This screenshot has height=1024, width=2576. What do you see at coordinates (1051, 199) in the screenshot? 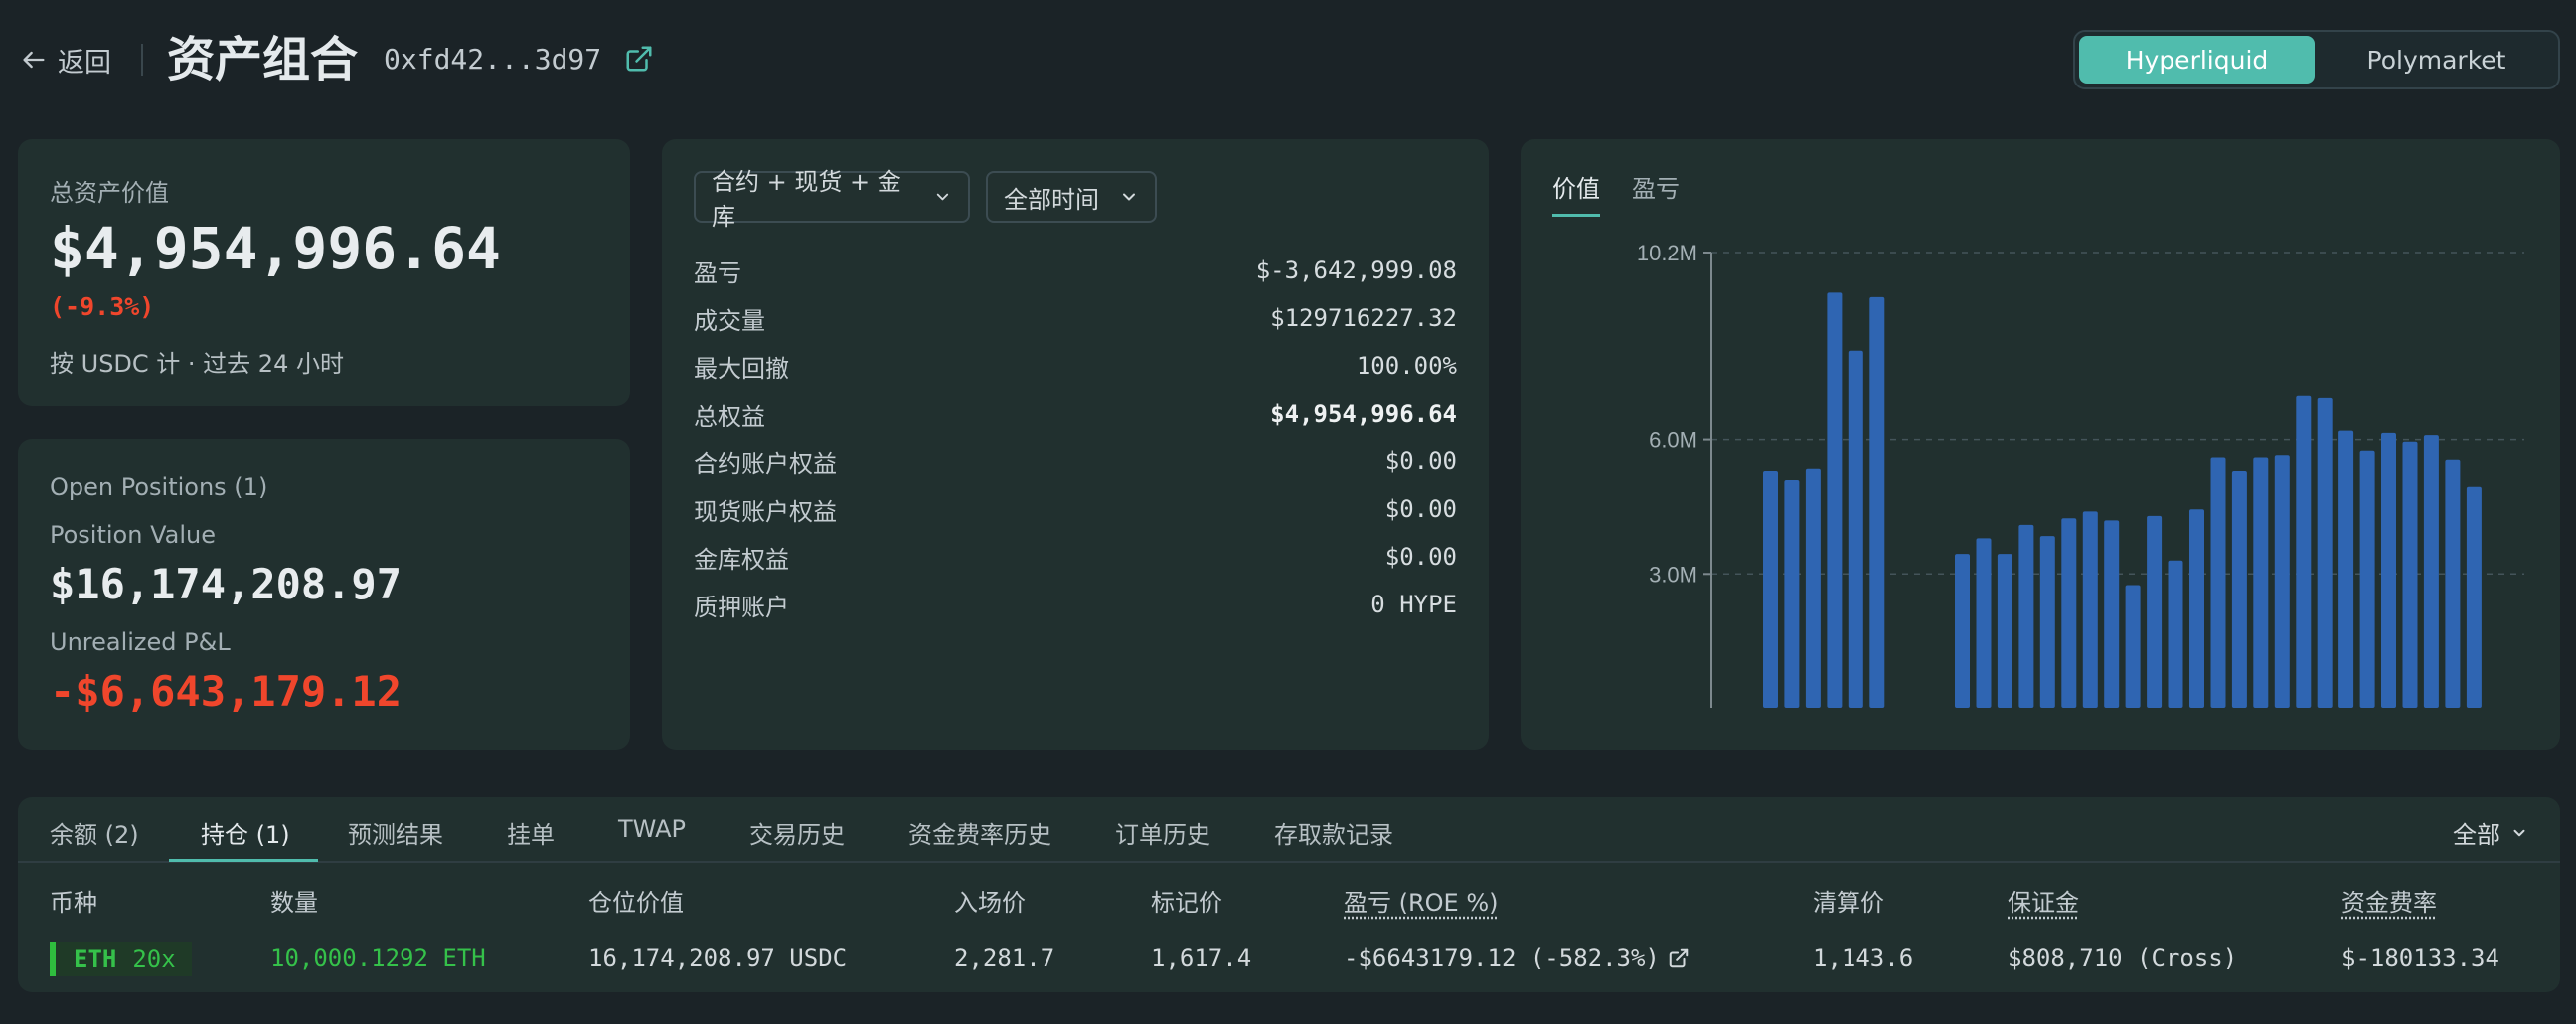
I see `time-dropdown-label: 全部时间` at bounding box center [1051, 199].